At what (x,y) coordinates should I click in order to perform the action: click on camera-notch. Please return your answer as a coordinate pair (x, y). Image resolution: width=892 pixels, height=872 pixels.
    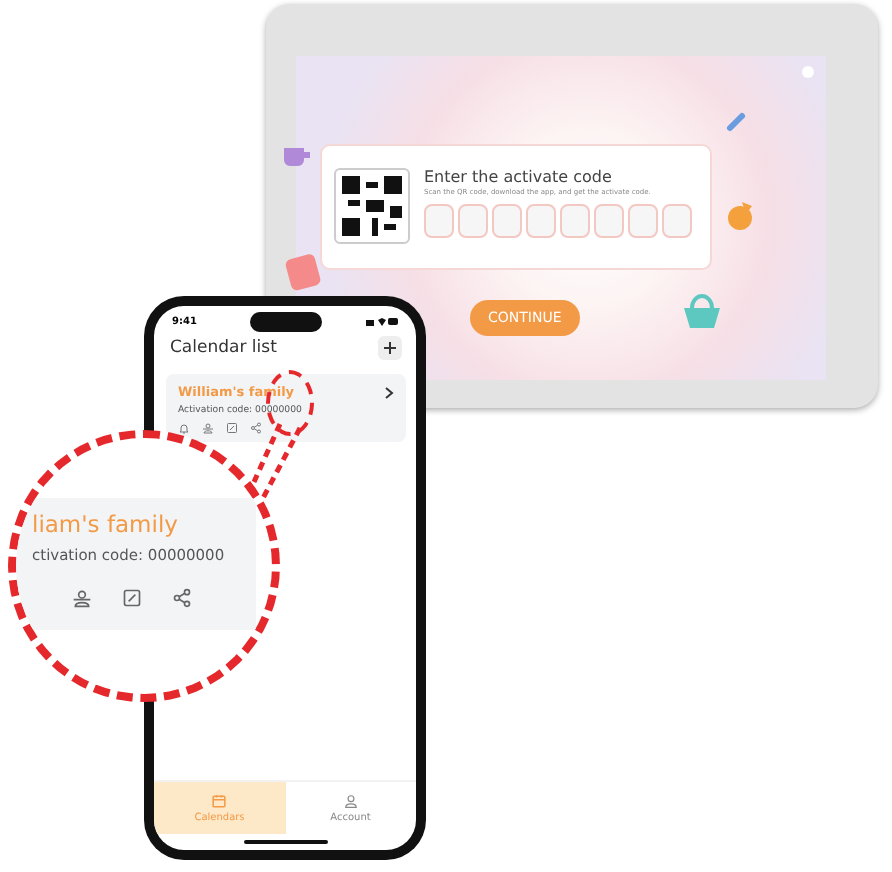
    Looking at the image, I should click on (286, 322).